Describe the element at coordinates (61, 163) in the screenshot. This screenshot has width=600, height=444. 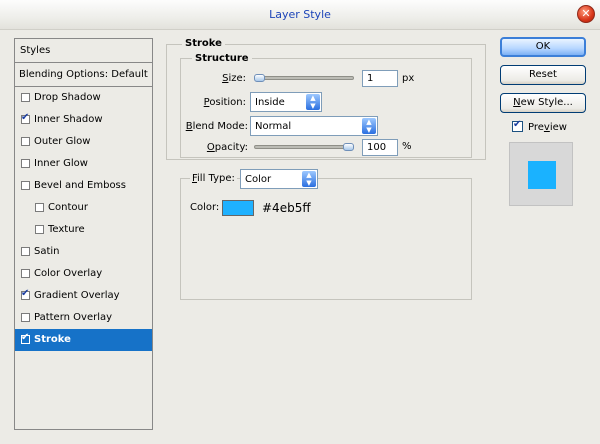
I see `style-item-label: Inner Glow` at that location.